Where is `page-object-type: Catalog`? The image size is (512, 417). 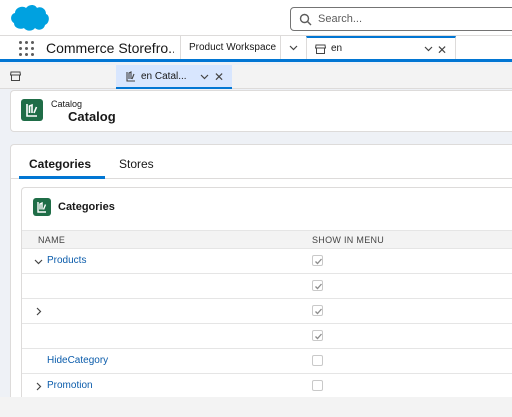 page-object-type: Catalog is located at coordinates (67, 104).